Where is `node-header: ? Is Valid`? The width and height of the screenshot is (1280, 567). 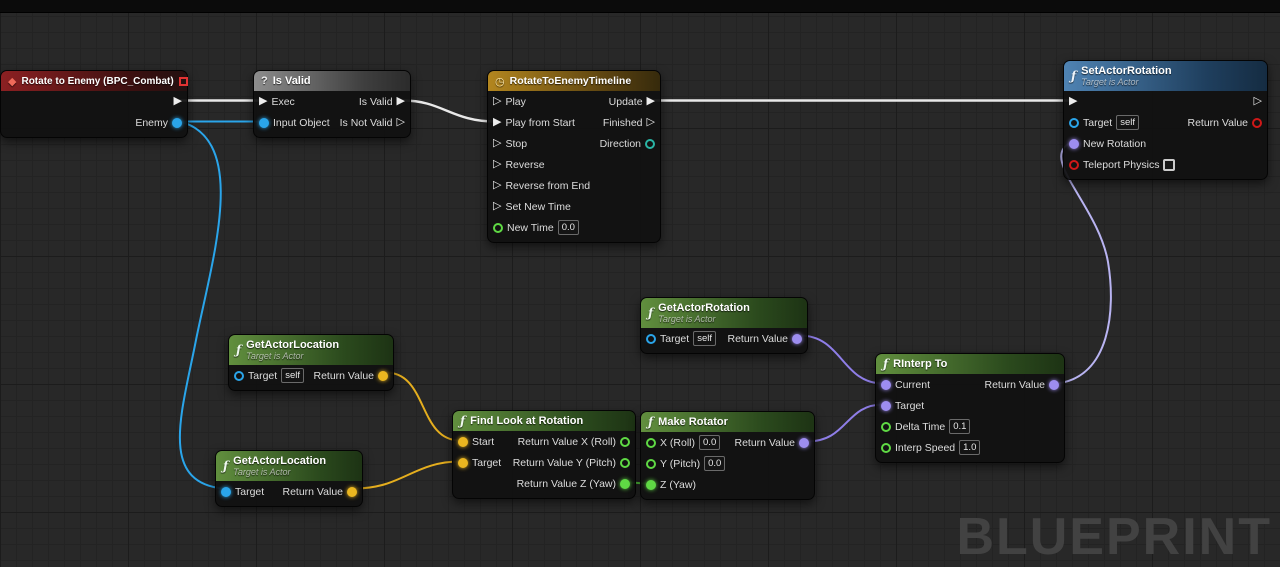 node-header: ? Is Valid is located at coordinates (332, 81).